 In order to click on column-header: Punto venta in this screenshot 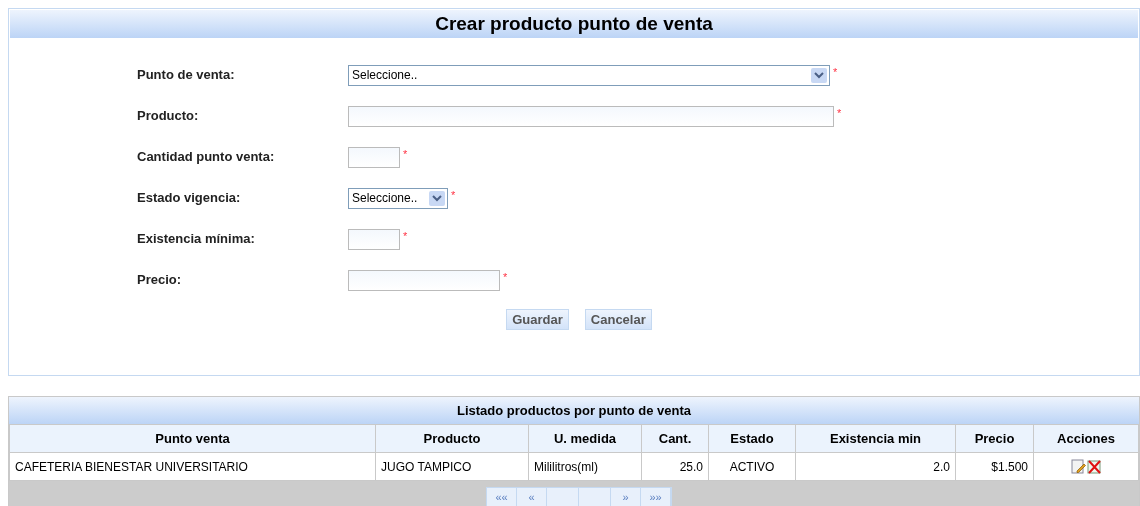, I will do `click(192, 438)`.